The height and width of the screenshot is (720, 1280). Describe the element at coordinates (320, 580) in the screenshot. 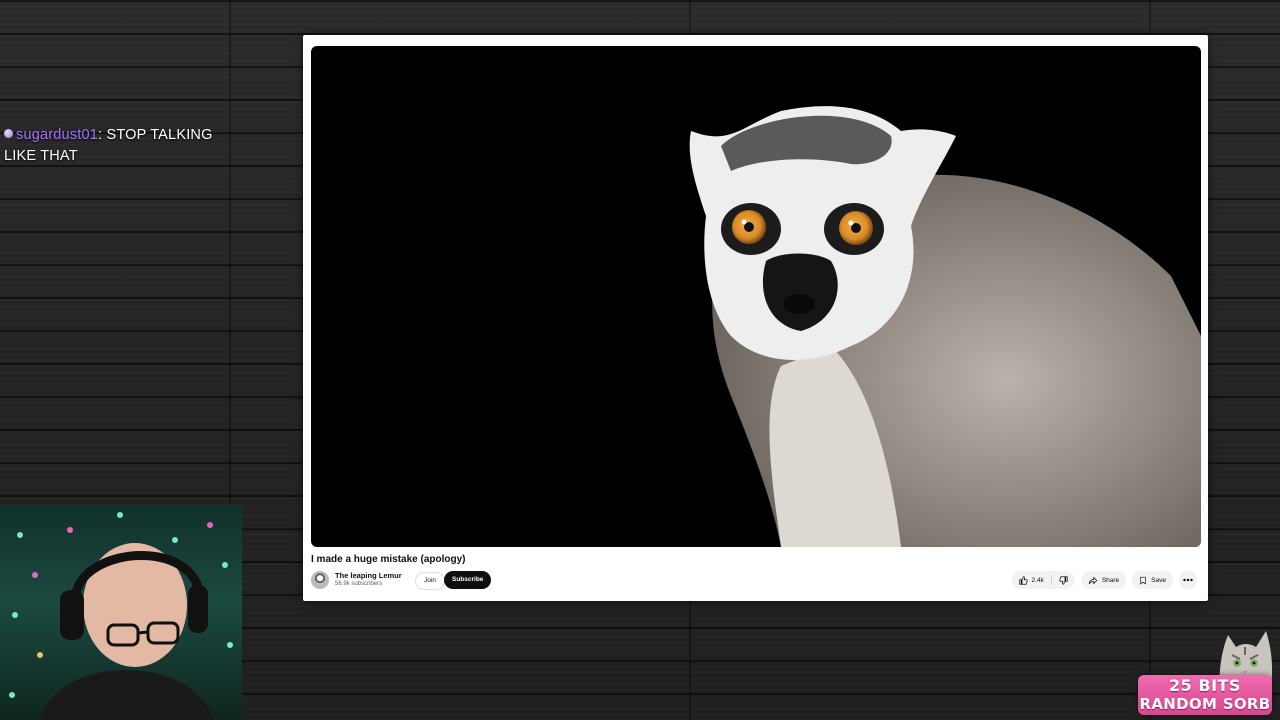

I see `channel-avatar` at that location.